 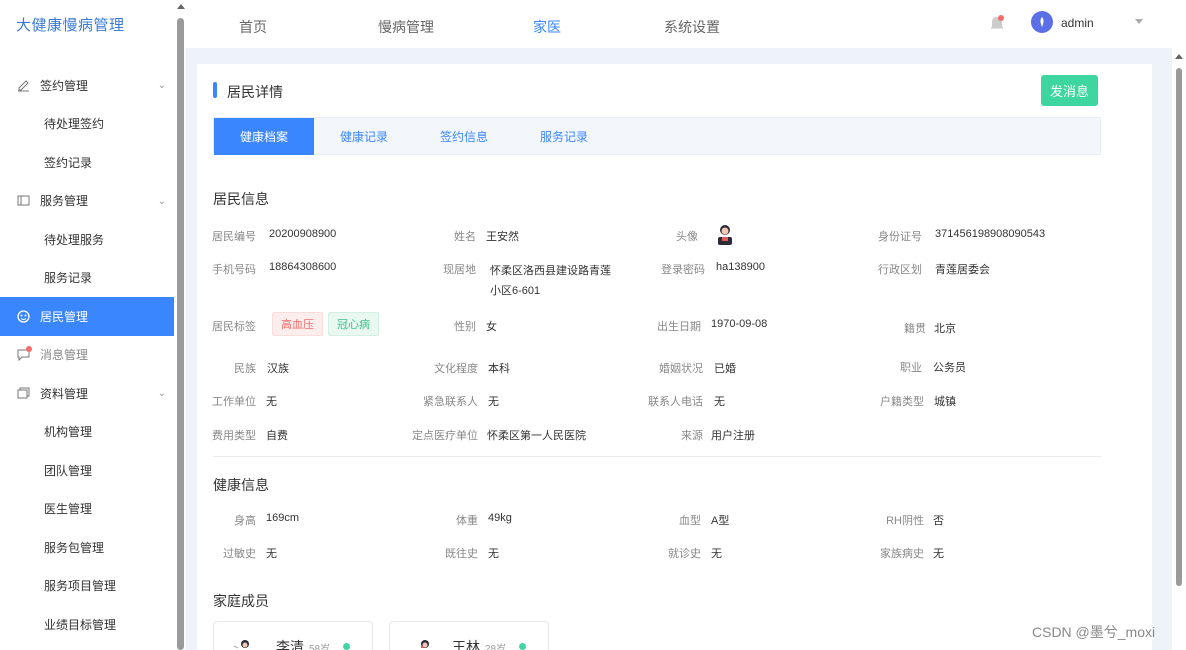 What do you see at coordinates (303, 234) in the screenshot?
I see `value-id: 20200908900` at bounding box center [303, 234].